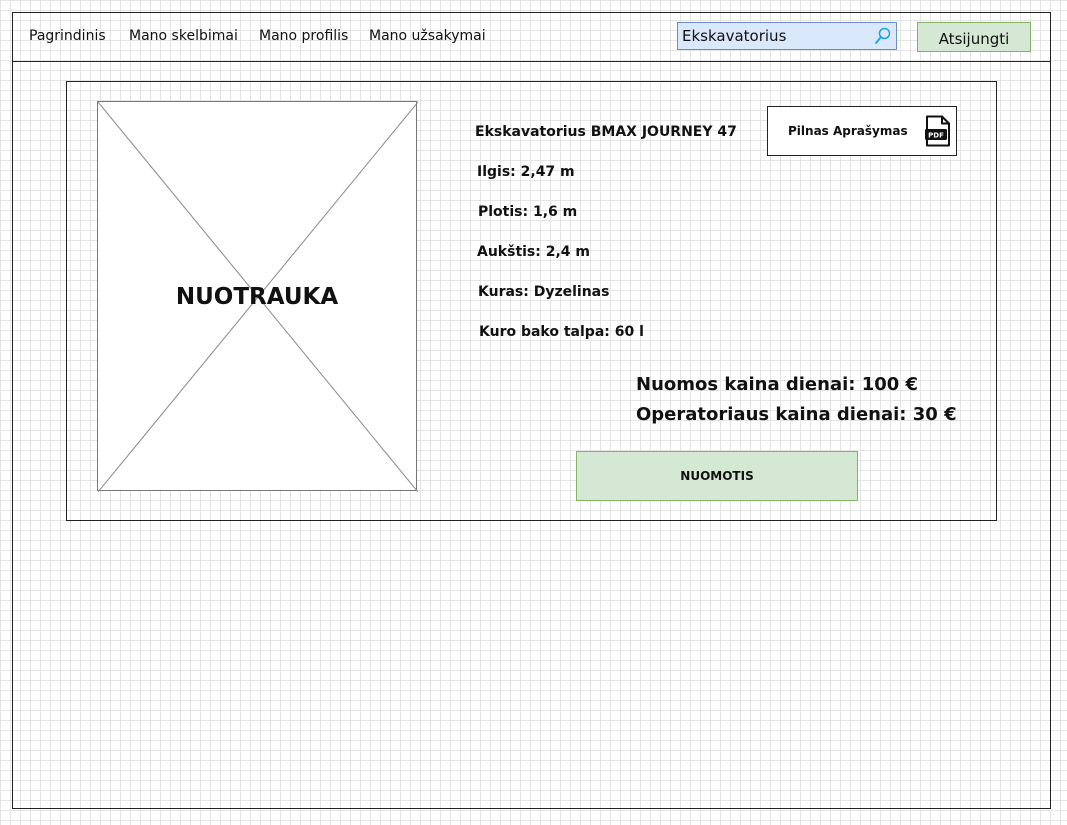 This screenshot has width=1067, height=825. I want to click on spec-fuel: Kuras: Dyzelinas, so click(544, 292).